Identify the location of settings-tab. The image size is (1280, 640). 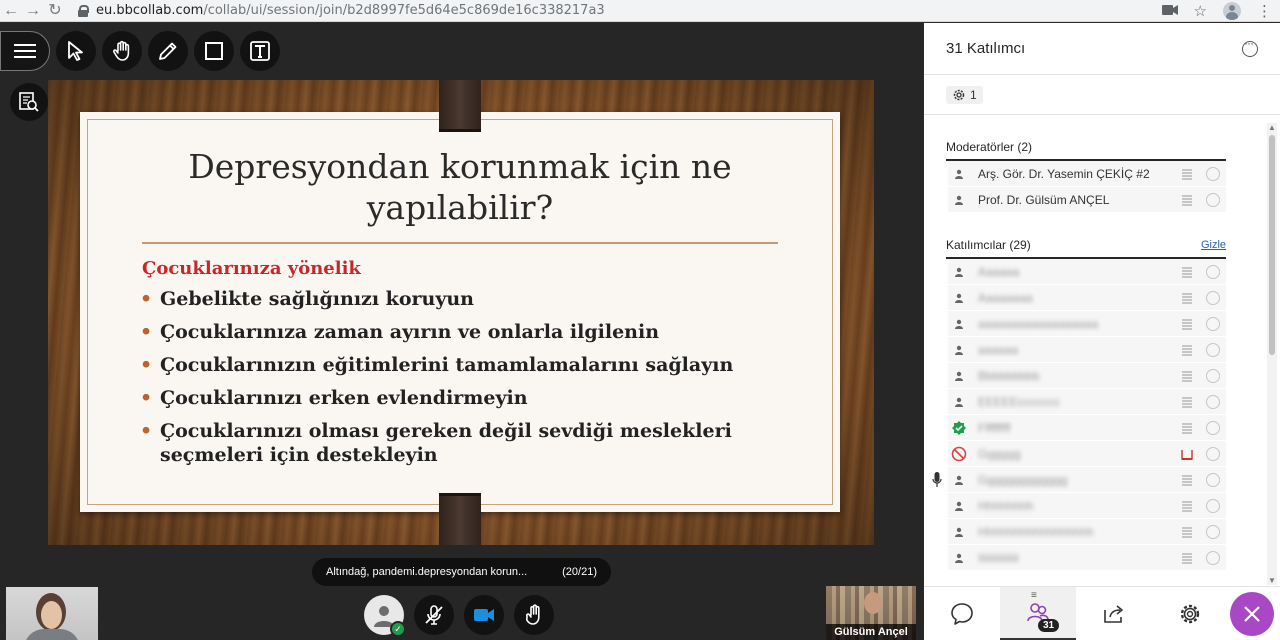
(1190, 613).